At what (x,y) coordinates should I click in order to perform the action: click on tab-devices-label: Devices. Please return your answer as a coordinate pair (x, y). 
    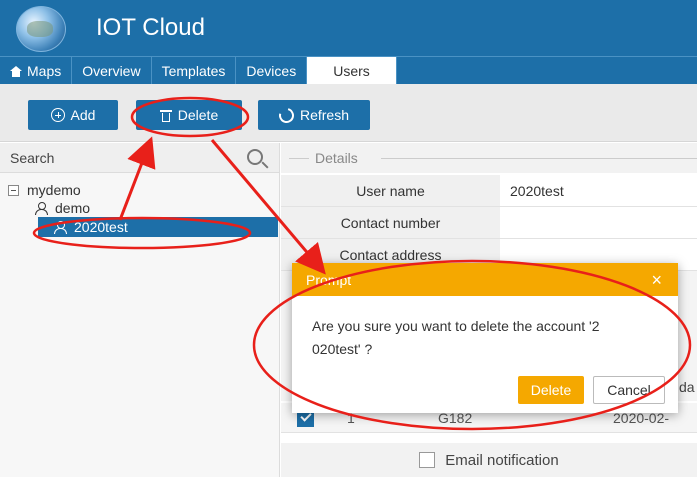
    Looking at the image, I should click on (271, 71).